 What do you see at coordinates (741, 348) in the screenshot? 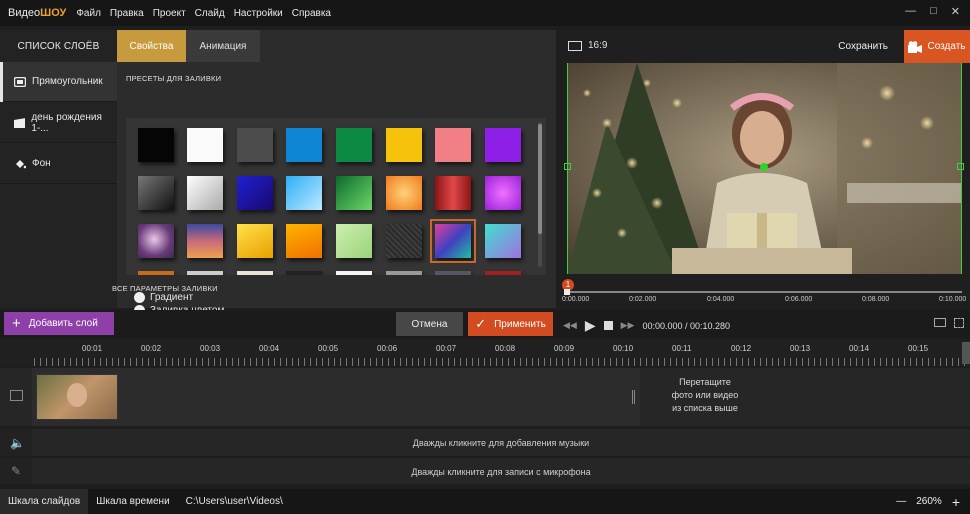
I see `ruler-tick: 00:12` at bounding box center [741, 348].